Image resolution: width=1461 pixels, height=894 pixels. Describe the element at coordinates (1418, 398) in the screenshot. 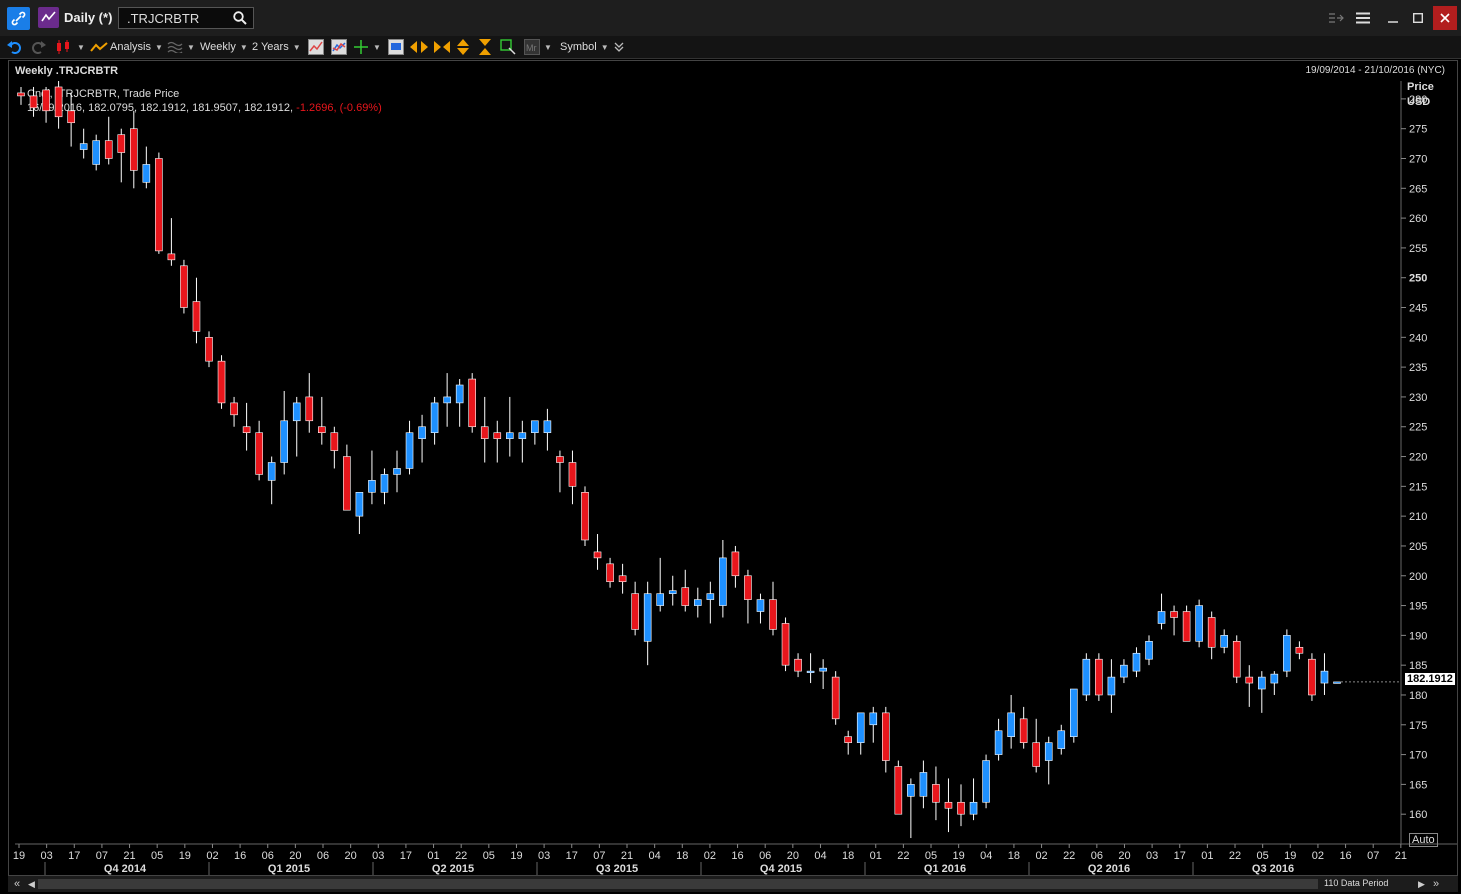

I see `y-tick-label: 230` at that location.